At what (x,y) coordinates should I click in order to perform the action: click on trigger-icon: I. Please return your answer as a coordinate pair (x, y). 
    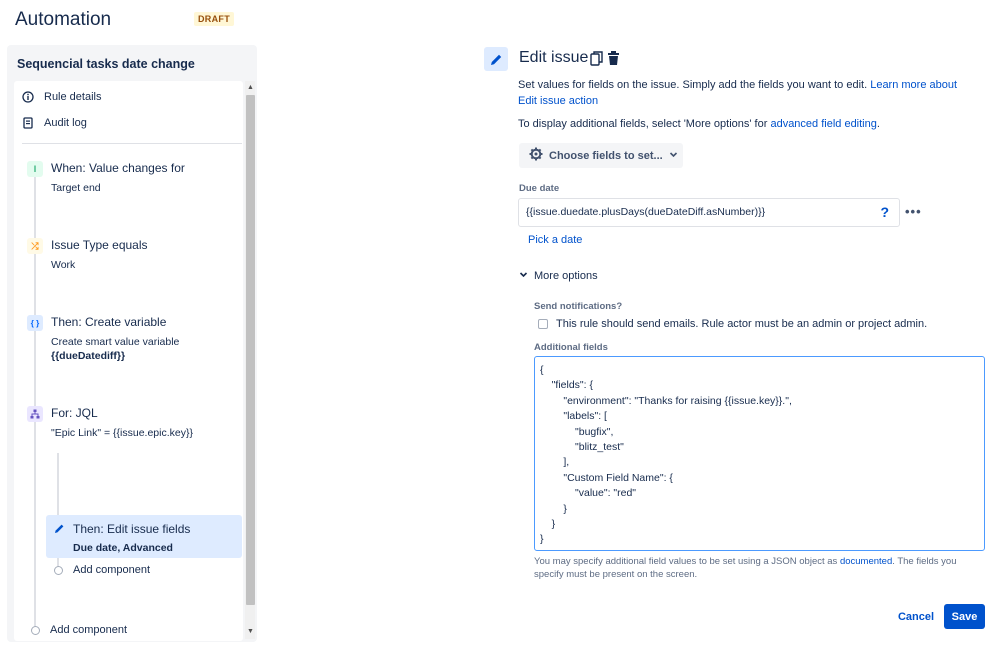
    Looking at the image, I should click on (35, 169).